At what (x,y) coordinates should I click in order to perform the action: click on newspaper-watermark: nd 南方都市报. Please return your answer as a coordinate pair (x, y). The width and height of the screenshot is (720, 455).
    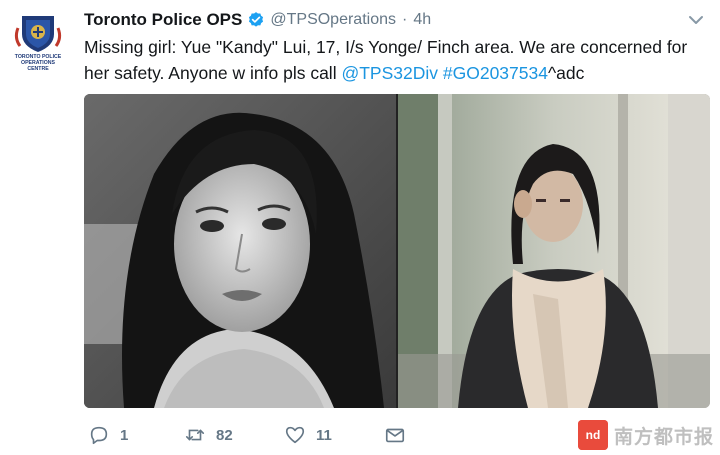
    Looking at the image, I should click on (646, 435).